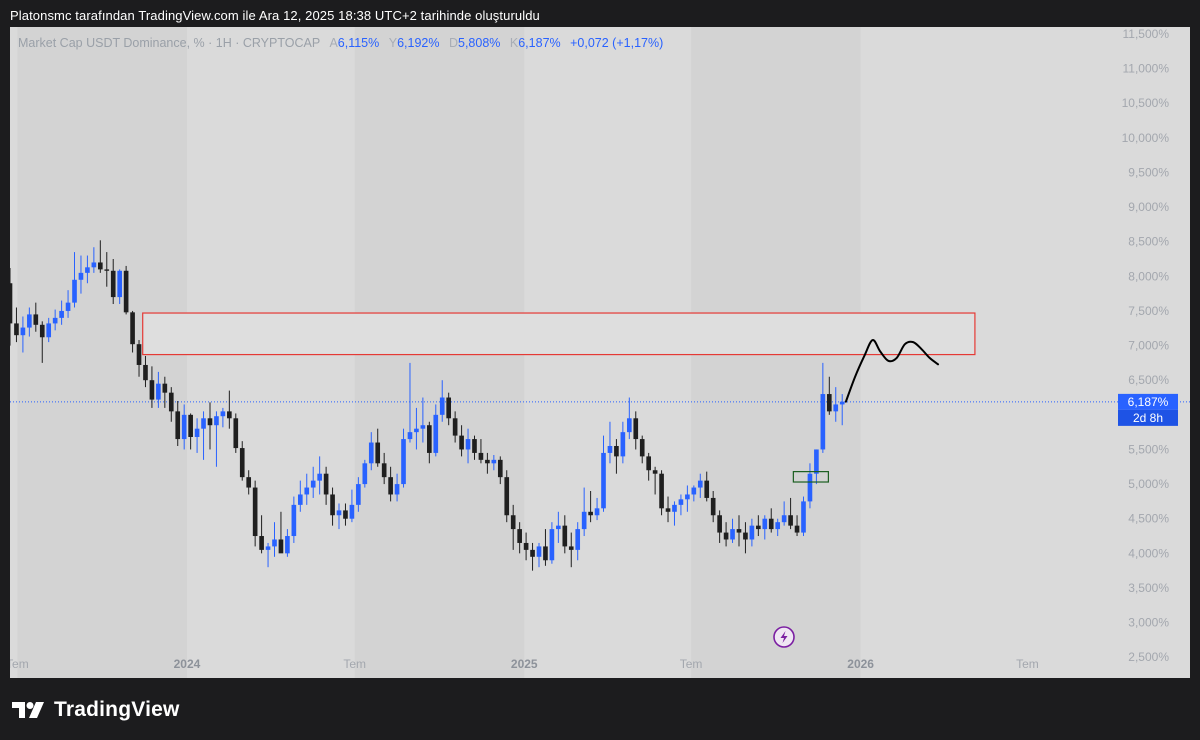  I want to click on y-tick-label: 9,000%, so click(1148, 207).